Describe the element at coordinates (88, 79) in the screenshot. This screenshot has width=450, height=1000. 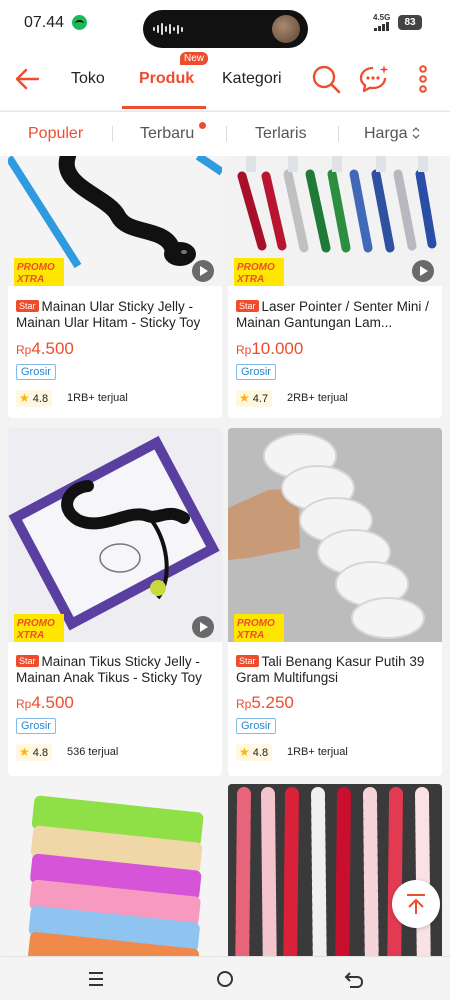
I see `tab-toko: Toko` at that location.